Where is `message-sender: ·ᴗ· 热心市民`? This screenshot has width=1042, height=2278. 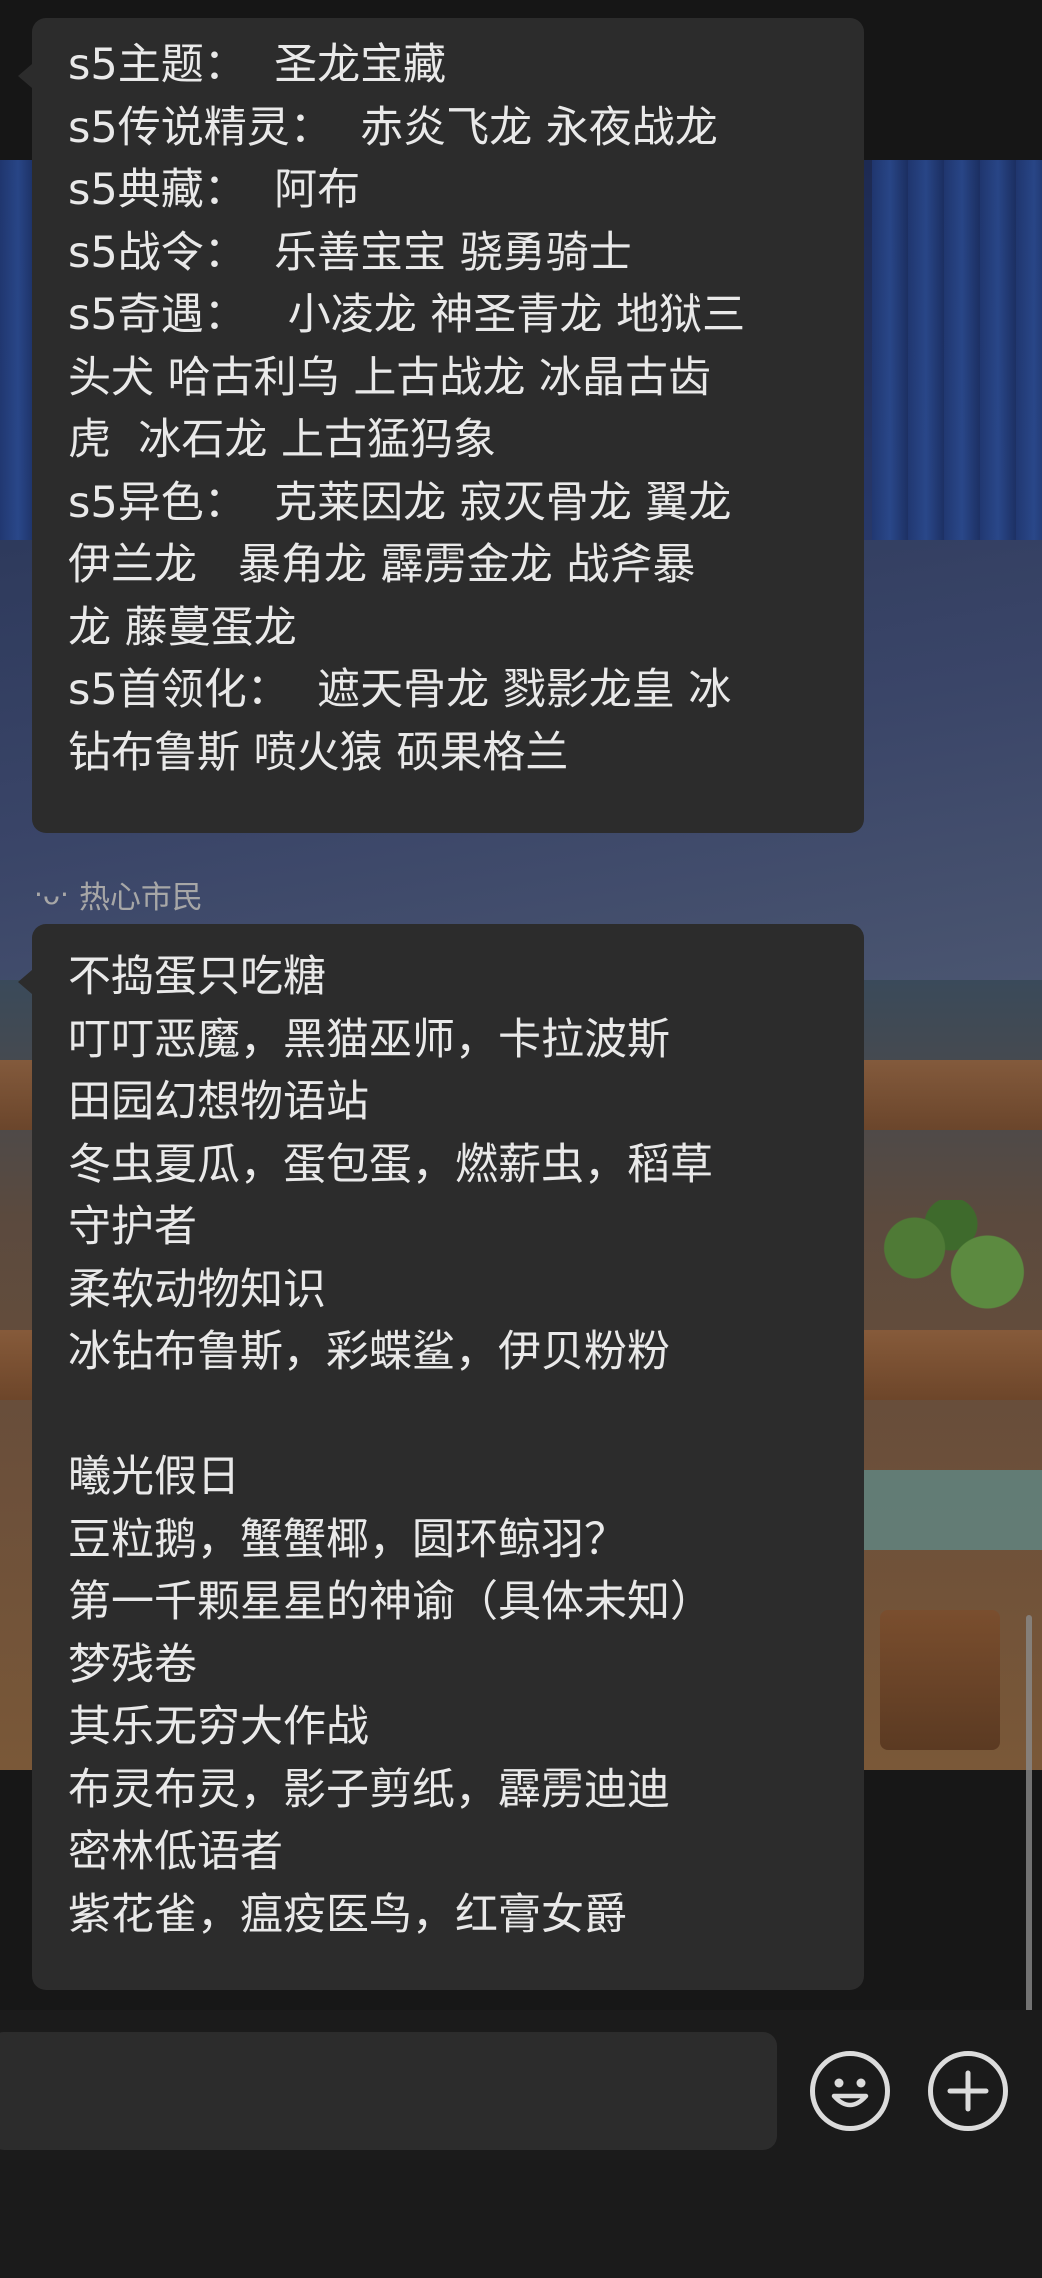 message-sender: ·ᴗ· 热心市民 is located at coordinates (118, 894).